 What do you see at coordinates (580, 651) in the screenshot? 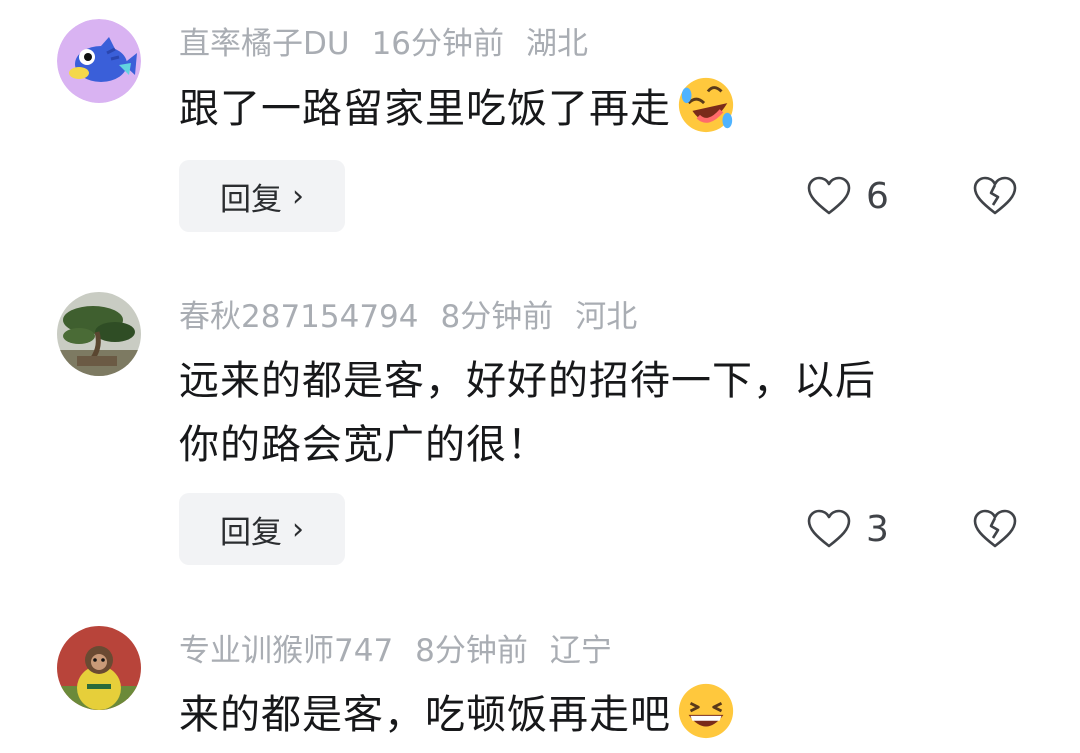
I see `location: 辽宁` at bounding box center [580, 651].